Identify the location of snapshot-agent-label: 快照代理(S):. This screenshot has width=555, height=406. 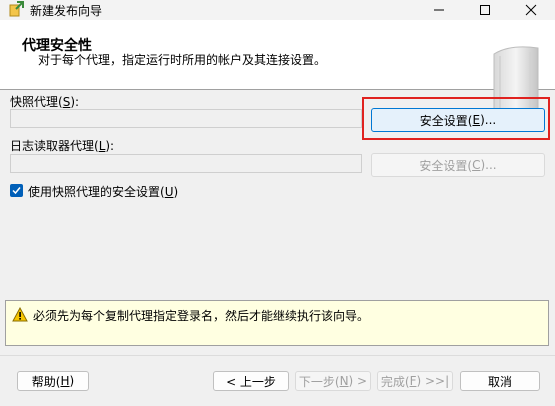
(45, 102).